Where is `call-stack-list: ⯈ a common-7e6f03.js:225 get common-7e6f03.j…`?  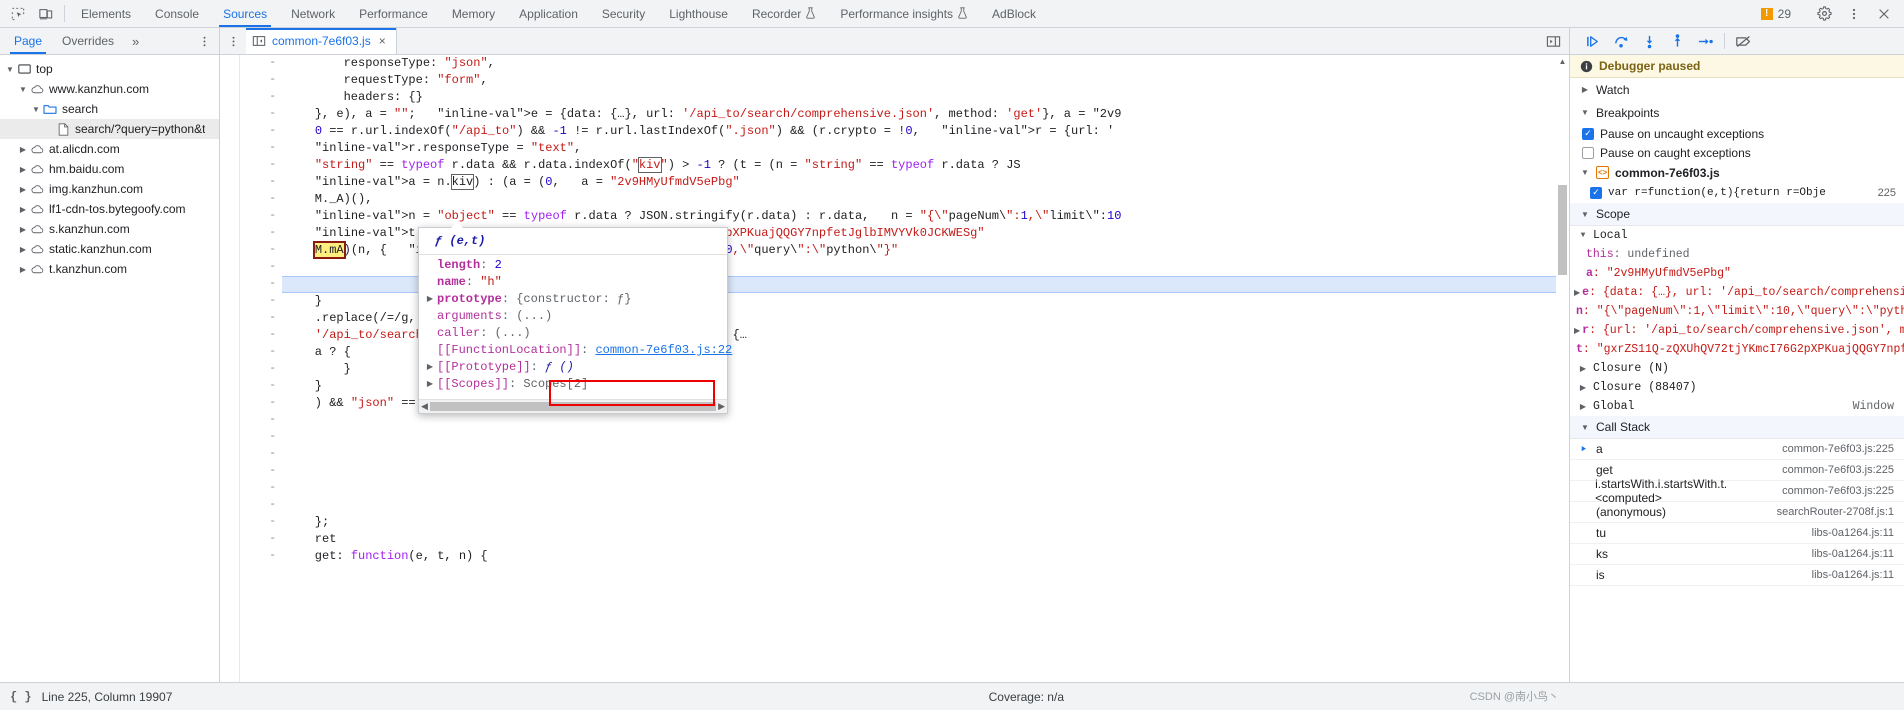
call-stack-list: ⯈ a common-7e6f03.js:225 get common-7e6f03.j… is located at coordinates (1737, 512).